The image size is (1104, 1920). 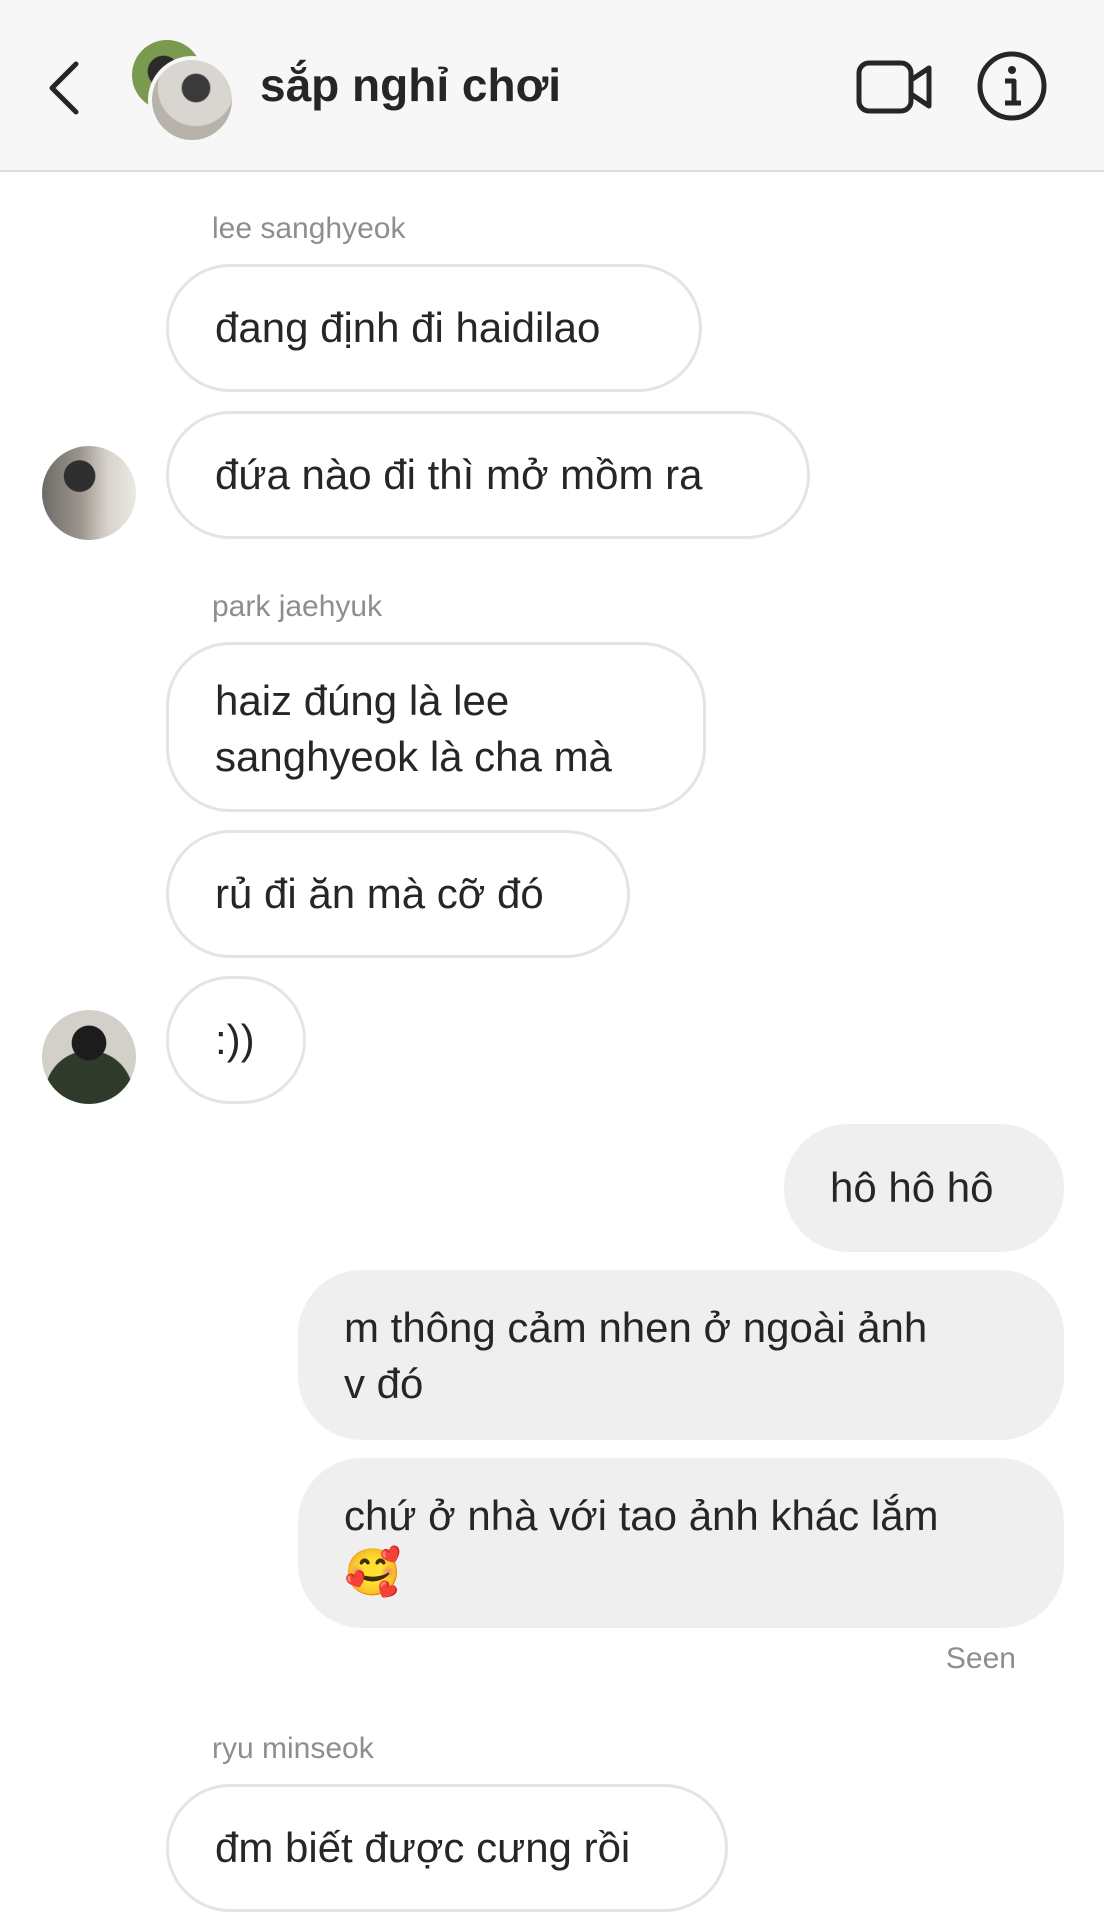 What do you see at coordinates (436, 727) in the screenshot?
I see `message-bubble: haiz đúng là lee sanghyeok là cha mà` at bounding box center [436, 727].